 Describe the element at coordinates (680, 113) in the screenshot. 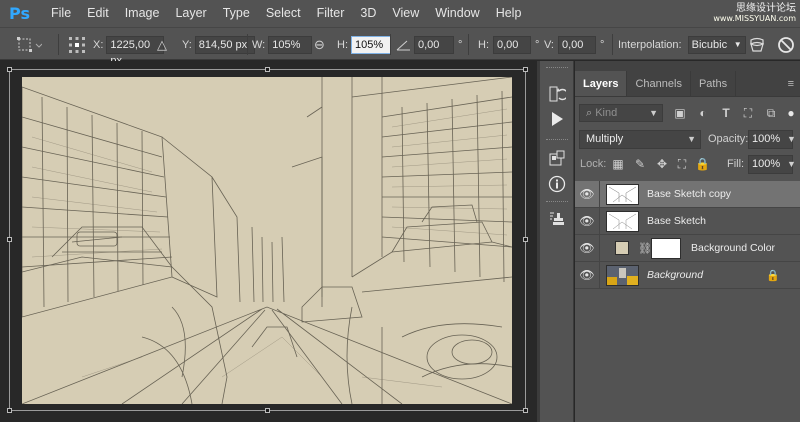

I see `filter-pixel-icon: ▣` at that location.